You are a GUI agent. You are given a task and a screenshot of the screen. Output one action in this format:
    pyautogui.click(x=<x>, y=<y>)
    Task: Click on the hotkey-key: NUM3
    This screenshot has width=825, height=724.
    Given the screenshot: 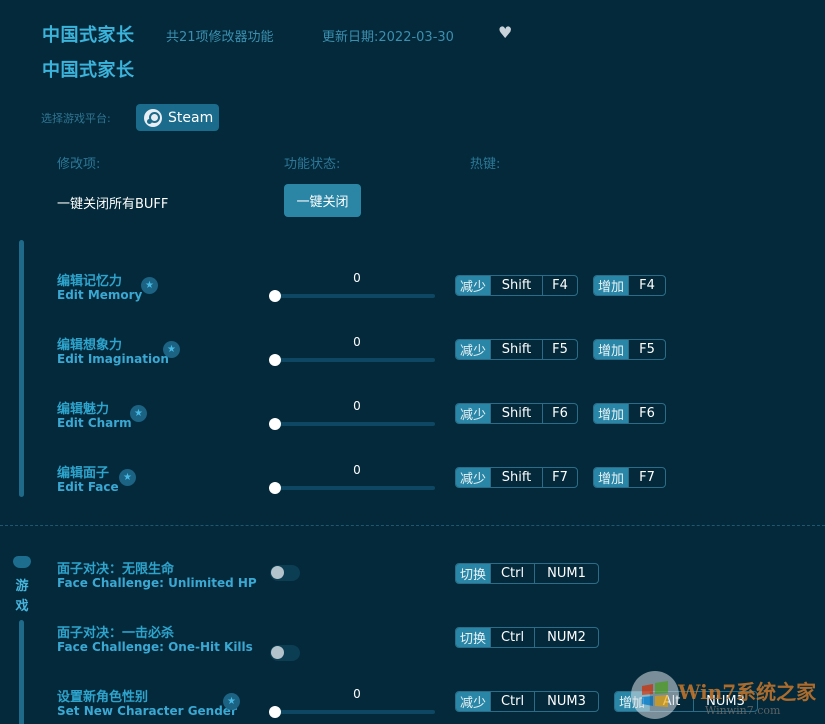 What is the action you would take?
    pyautogui.click(x=566, y=701)
    